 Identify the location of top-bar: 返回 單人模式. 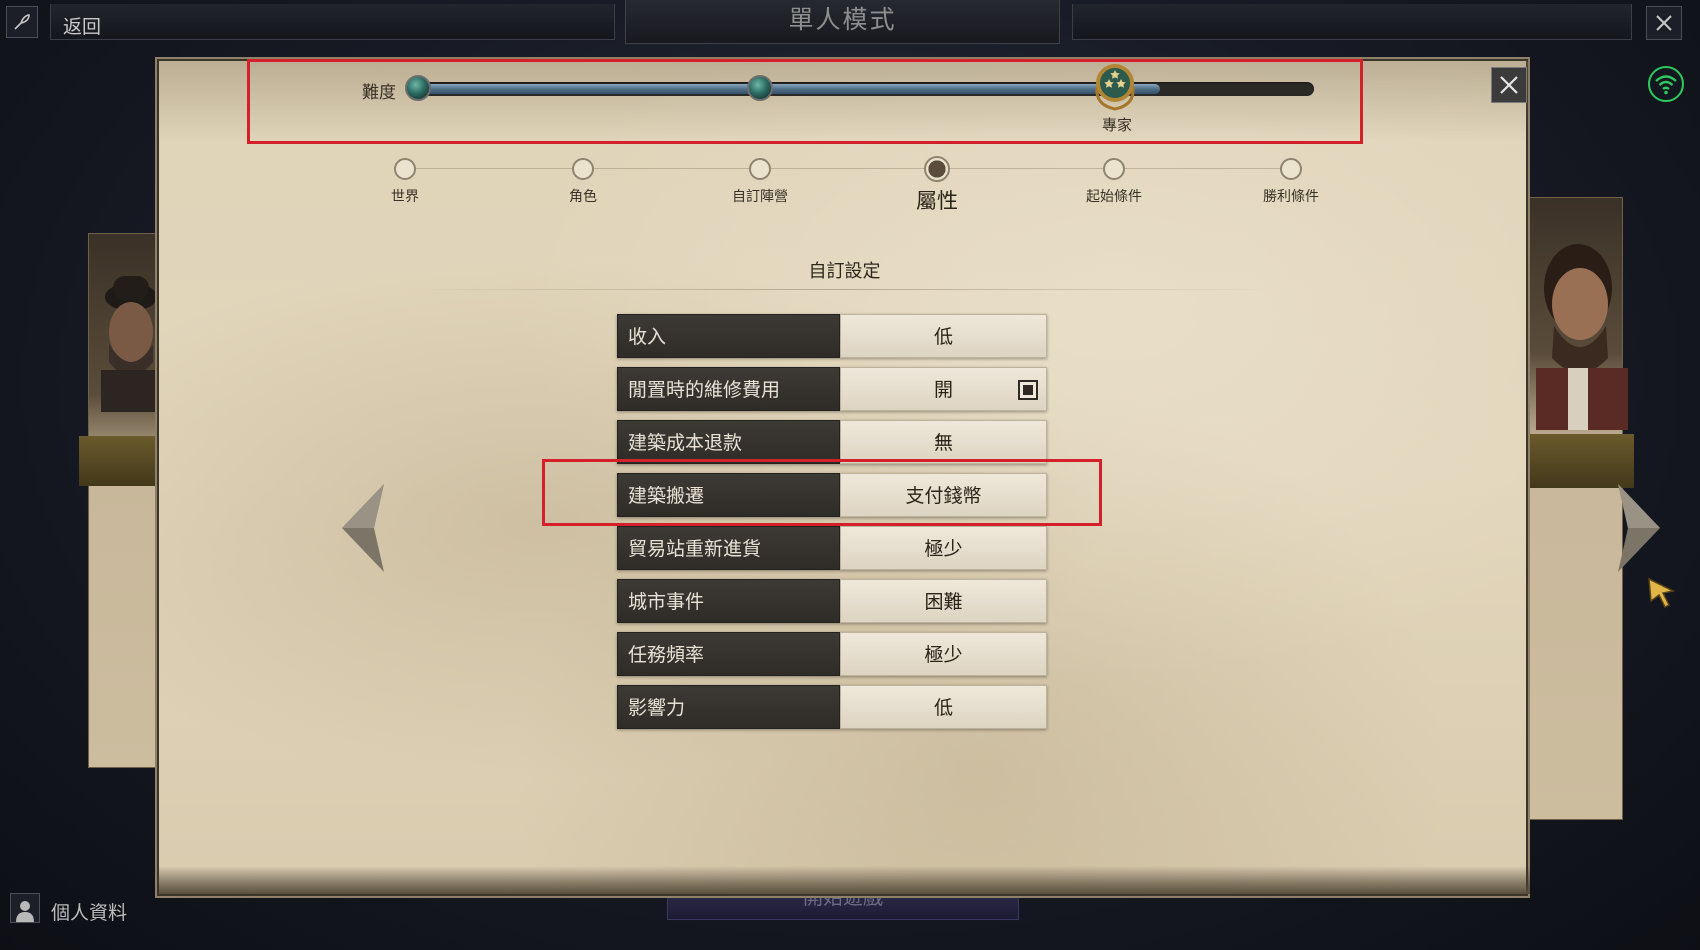
(850, 24).